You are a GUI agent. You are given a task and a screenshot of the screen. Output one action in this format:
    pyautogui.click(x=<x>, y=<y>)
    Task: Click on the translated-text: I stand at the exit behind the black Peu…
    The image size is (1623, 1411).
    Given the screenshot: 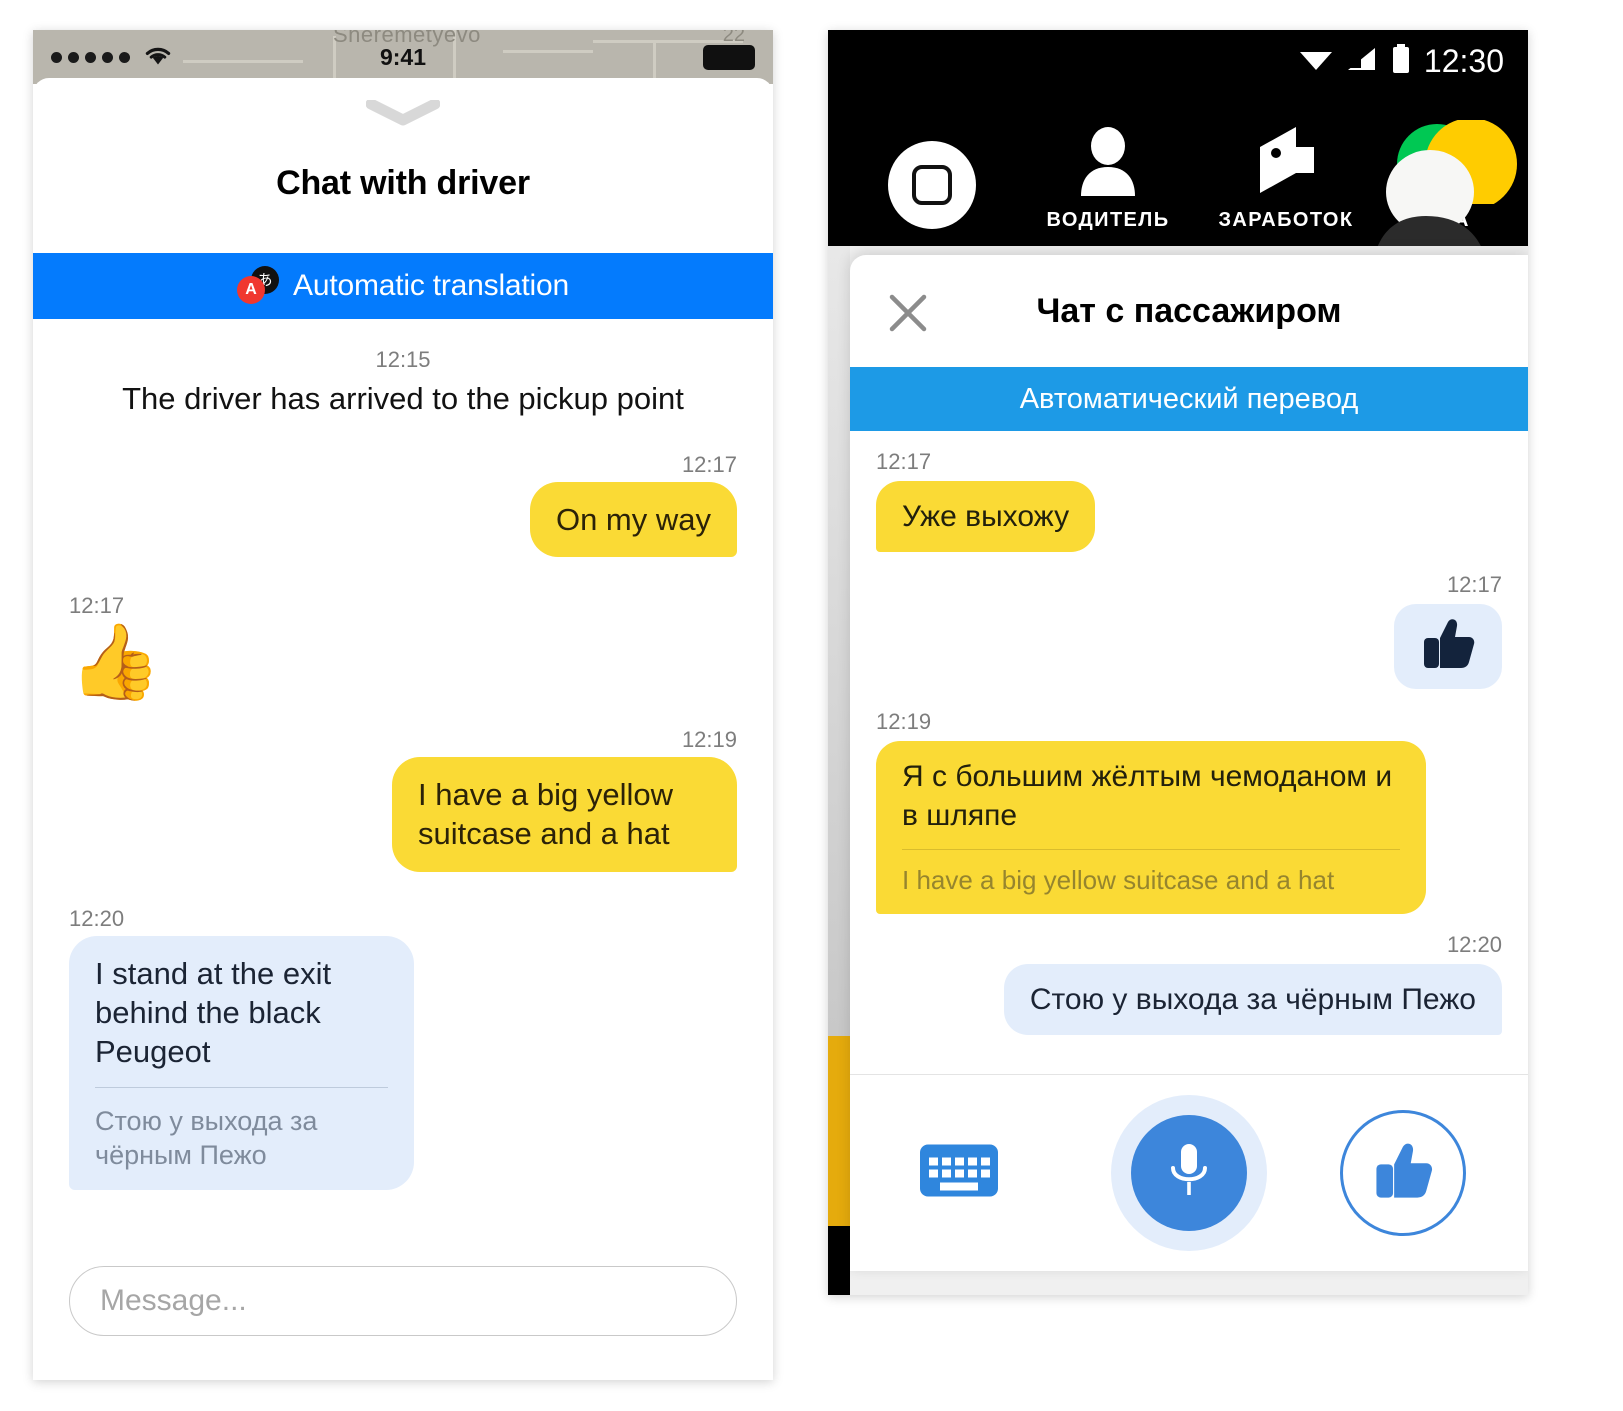 What is the action you would take?
    pyautogui.click(x=213, y=1012)
    